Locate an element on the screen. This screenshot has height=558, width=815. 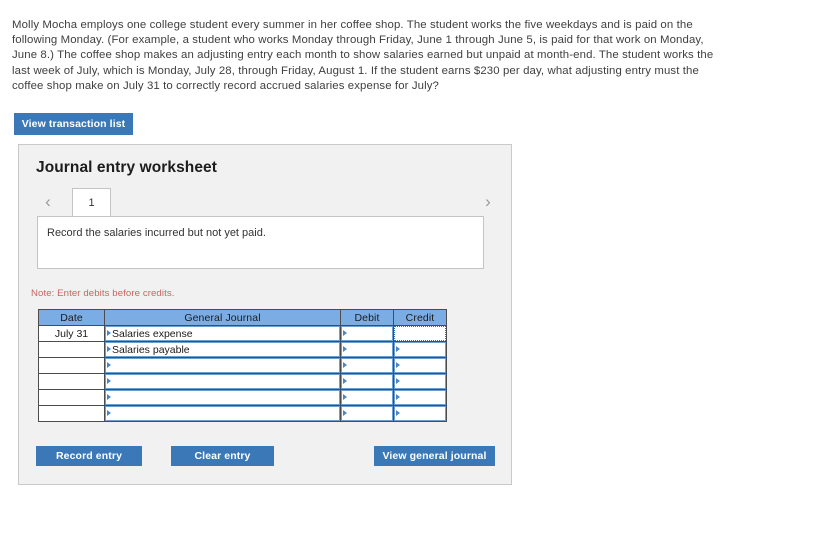
column-header-date: Date is located at coordinates (71, 317).